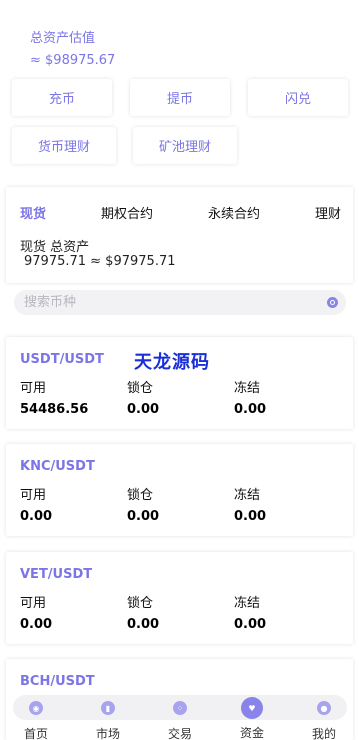 Image resolution: width=359 pixels, height=740 pixels. What do you see at coordinates (33, 212) in the screenshot?
I see `tab-spot: 现货` at bounding box center [33, 212].